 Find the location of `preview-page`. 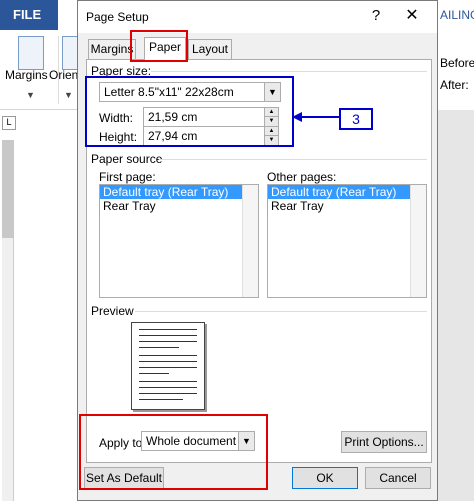

preview-page is located at coordinates (168, 366).